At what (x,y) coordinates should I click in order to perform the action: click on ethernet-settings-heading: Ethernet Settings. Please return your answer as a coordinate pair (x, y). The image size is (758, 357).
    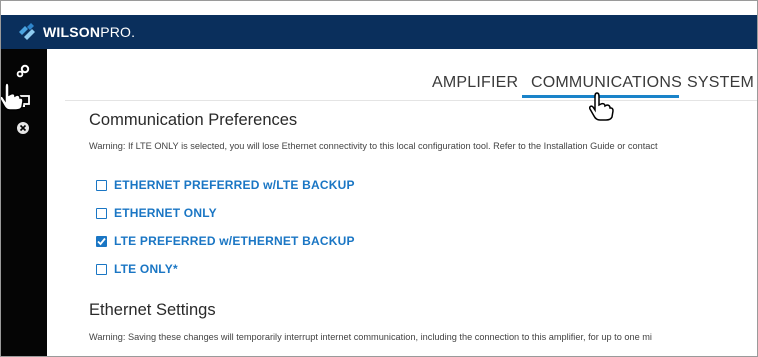
    Looking at the image, I should click on (152, 310).